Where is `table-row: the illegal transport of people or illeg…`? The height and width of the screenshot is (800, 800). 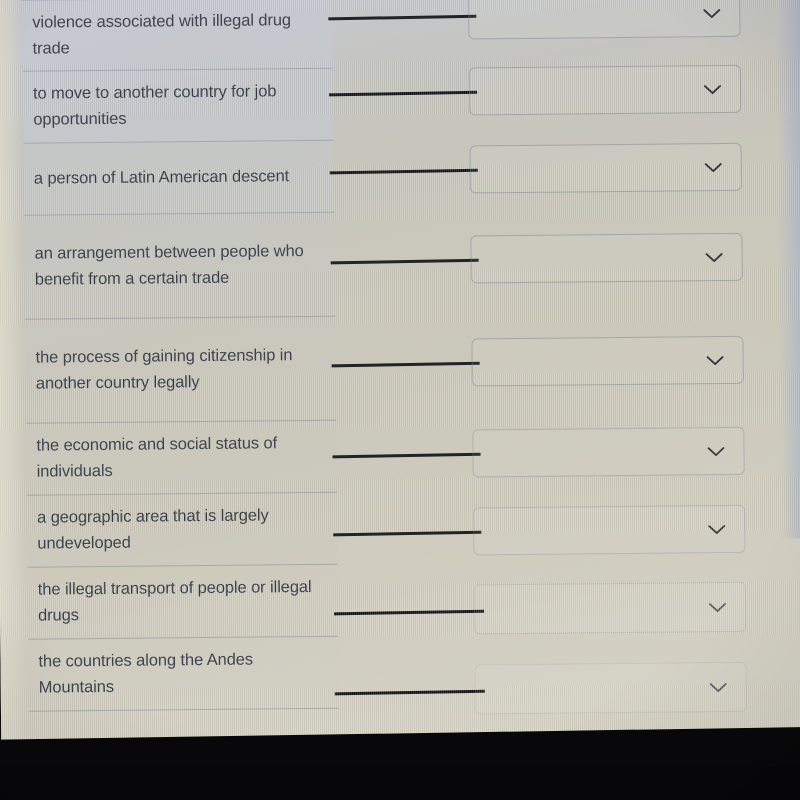 table-row: the illegal transport of people or illeg… is located at coordinates (183, 602).